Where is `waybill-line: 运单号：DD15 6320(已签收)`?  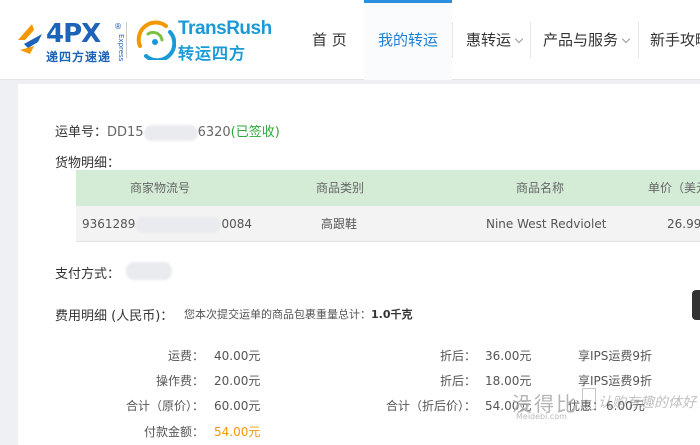
waybill-line: 运单号：DD15 6320(已签收) is located at coordinates (167, 131).